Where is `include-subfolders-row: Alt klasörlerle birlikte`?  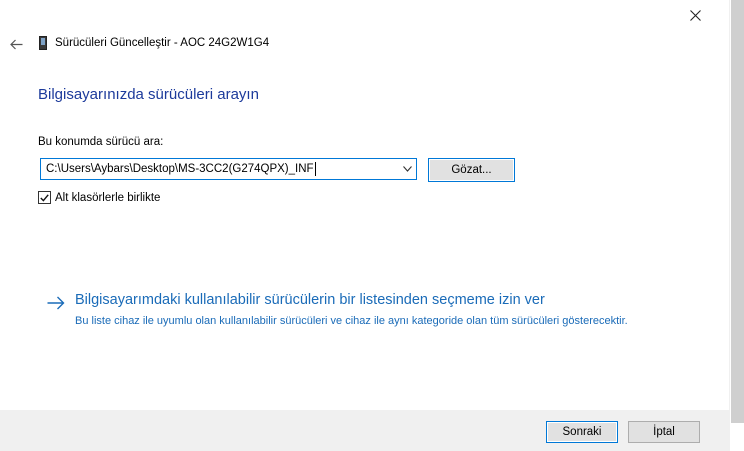 include-subfolders-row: Alt klasörlerle birlikte is located at coordinates (99, 197).